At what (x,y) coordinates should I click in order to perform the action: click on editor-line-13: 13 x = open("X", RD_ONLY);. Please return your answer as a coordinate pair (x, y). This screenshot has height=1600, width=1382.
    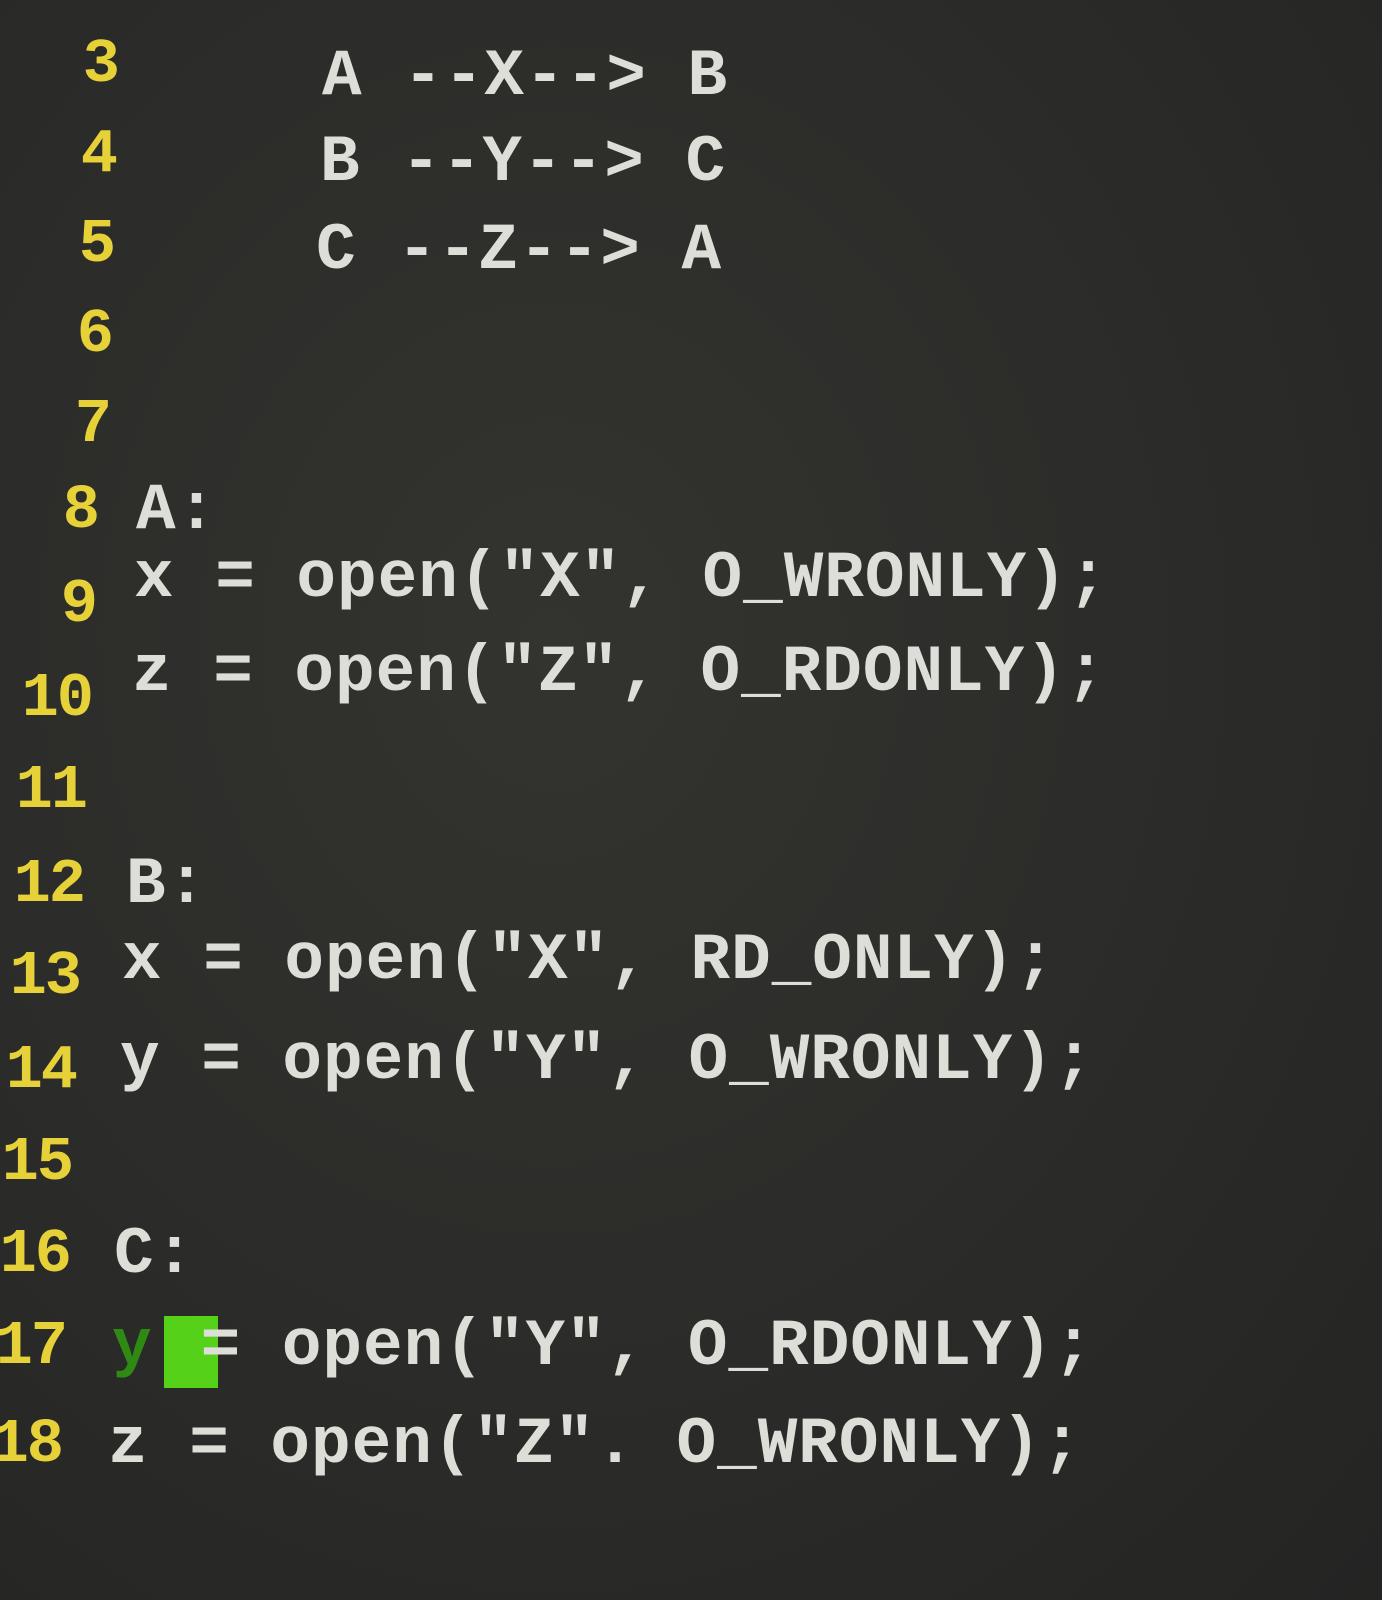
    Looking at the image, I should click on (691, 972).